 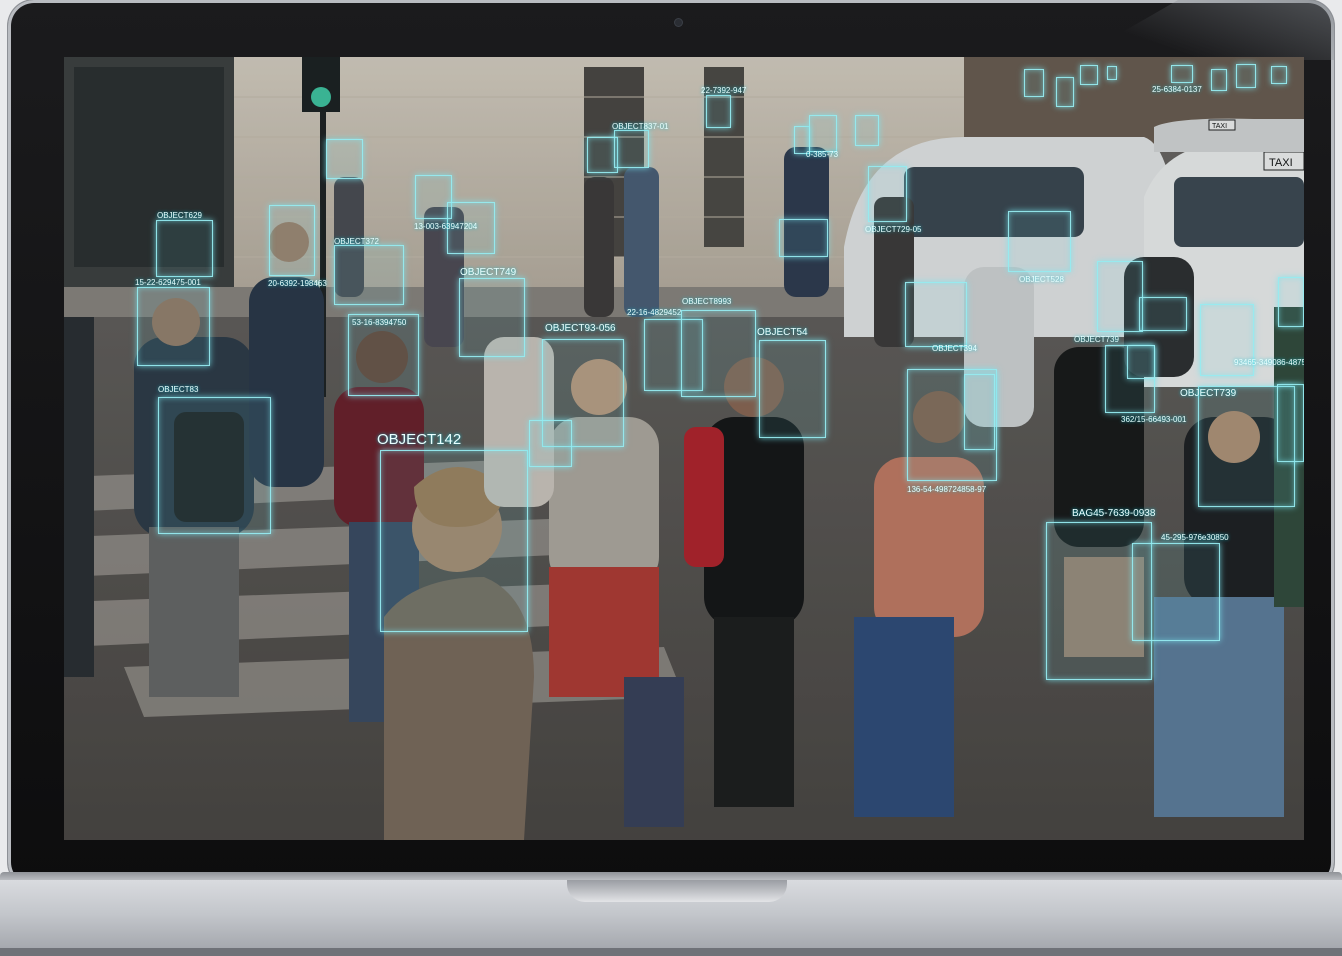 What do you see at coordinates (179, 215) in the screenshot?
I see `detection-label: OBJECT629` at bounding box center [179, 215].